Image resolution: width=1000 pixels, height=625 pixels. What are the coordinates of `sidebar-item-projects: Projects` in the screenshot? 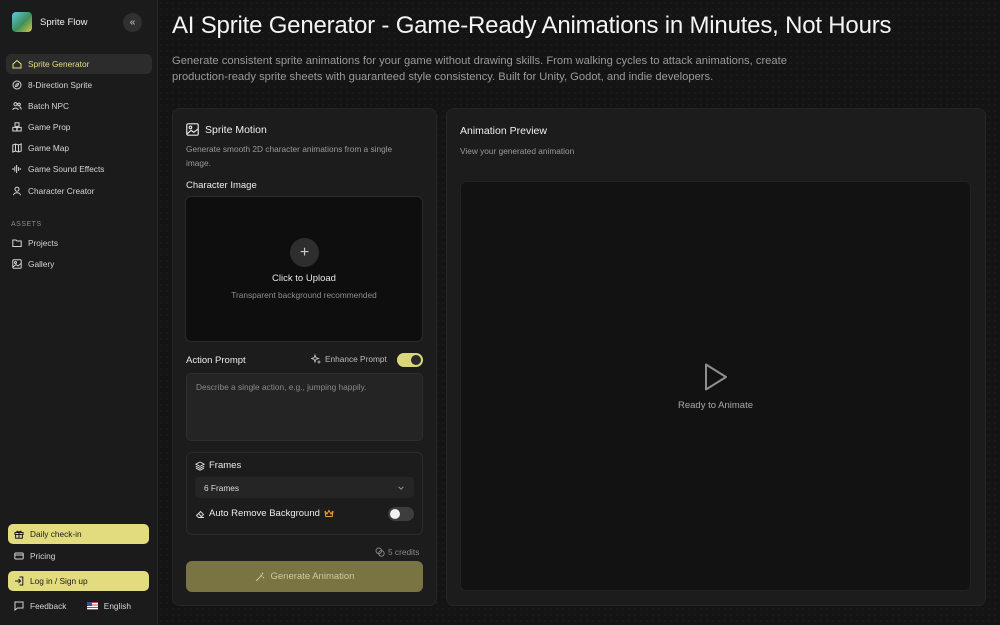 It's located at (79, 243).